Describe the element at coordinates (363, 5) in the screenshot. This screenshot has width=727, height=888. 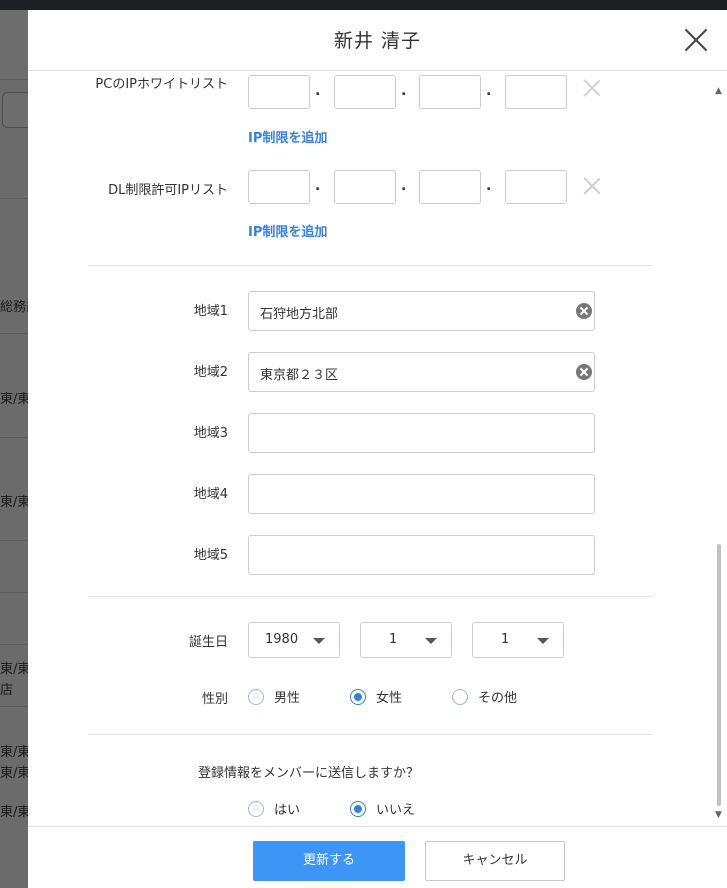
I see `background-top-bar` at that location.